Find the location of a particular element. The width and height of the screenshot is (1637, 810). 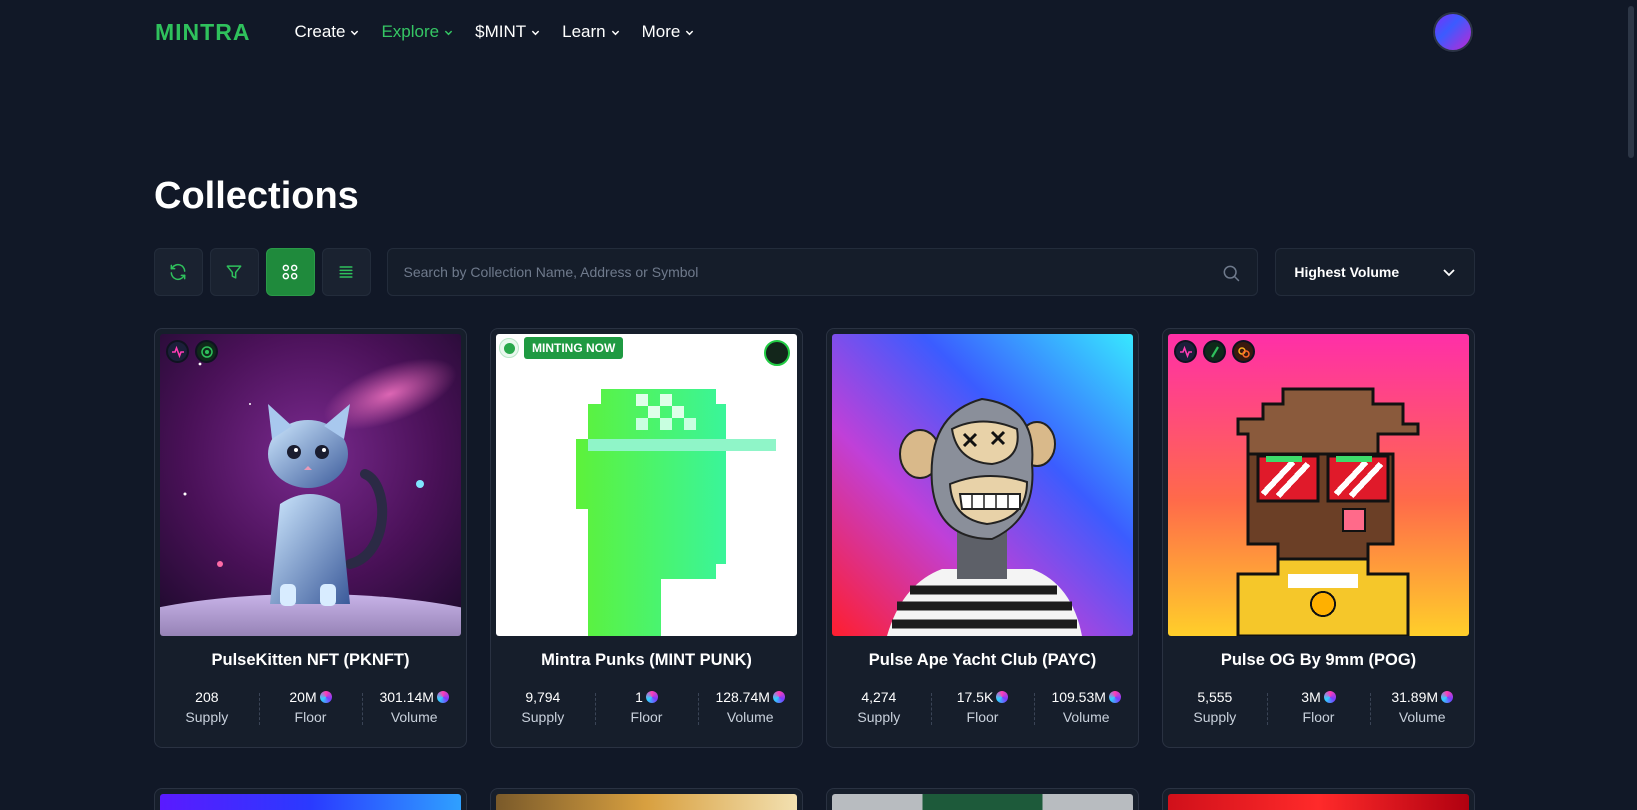

refresh-button is located at coordinates (178, 272).